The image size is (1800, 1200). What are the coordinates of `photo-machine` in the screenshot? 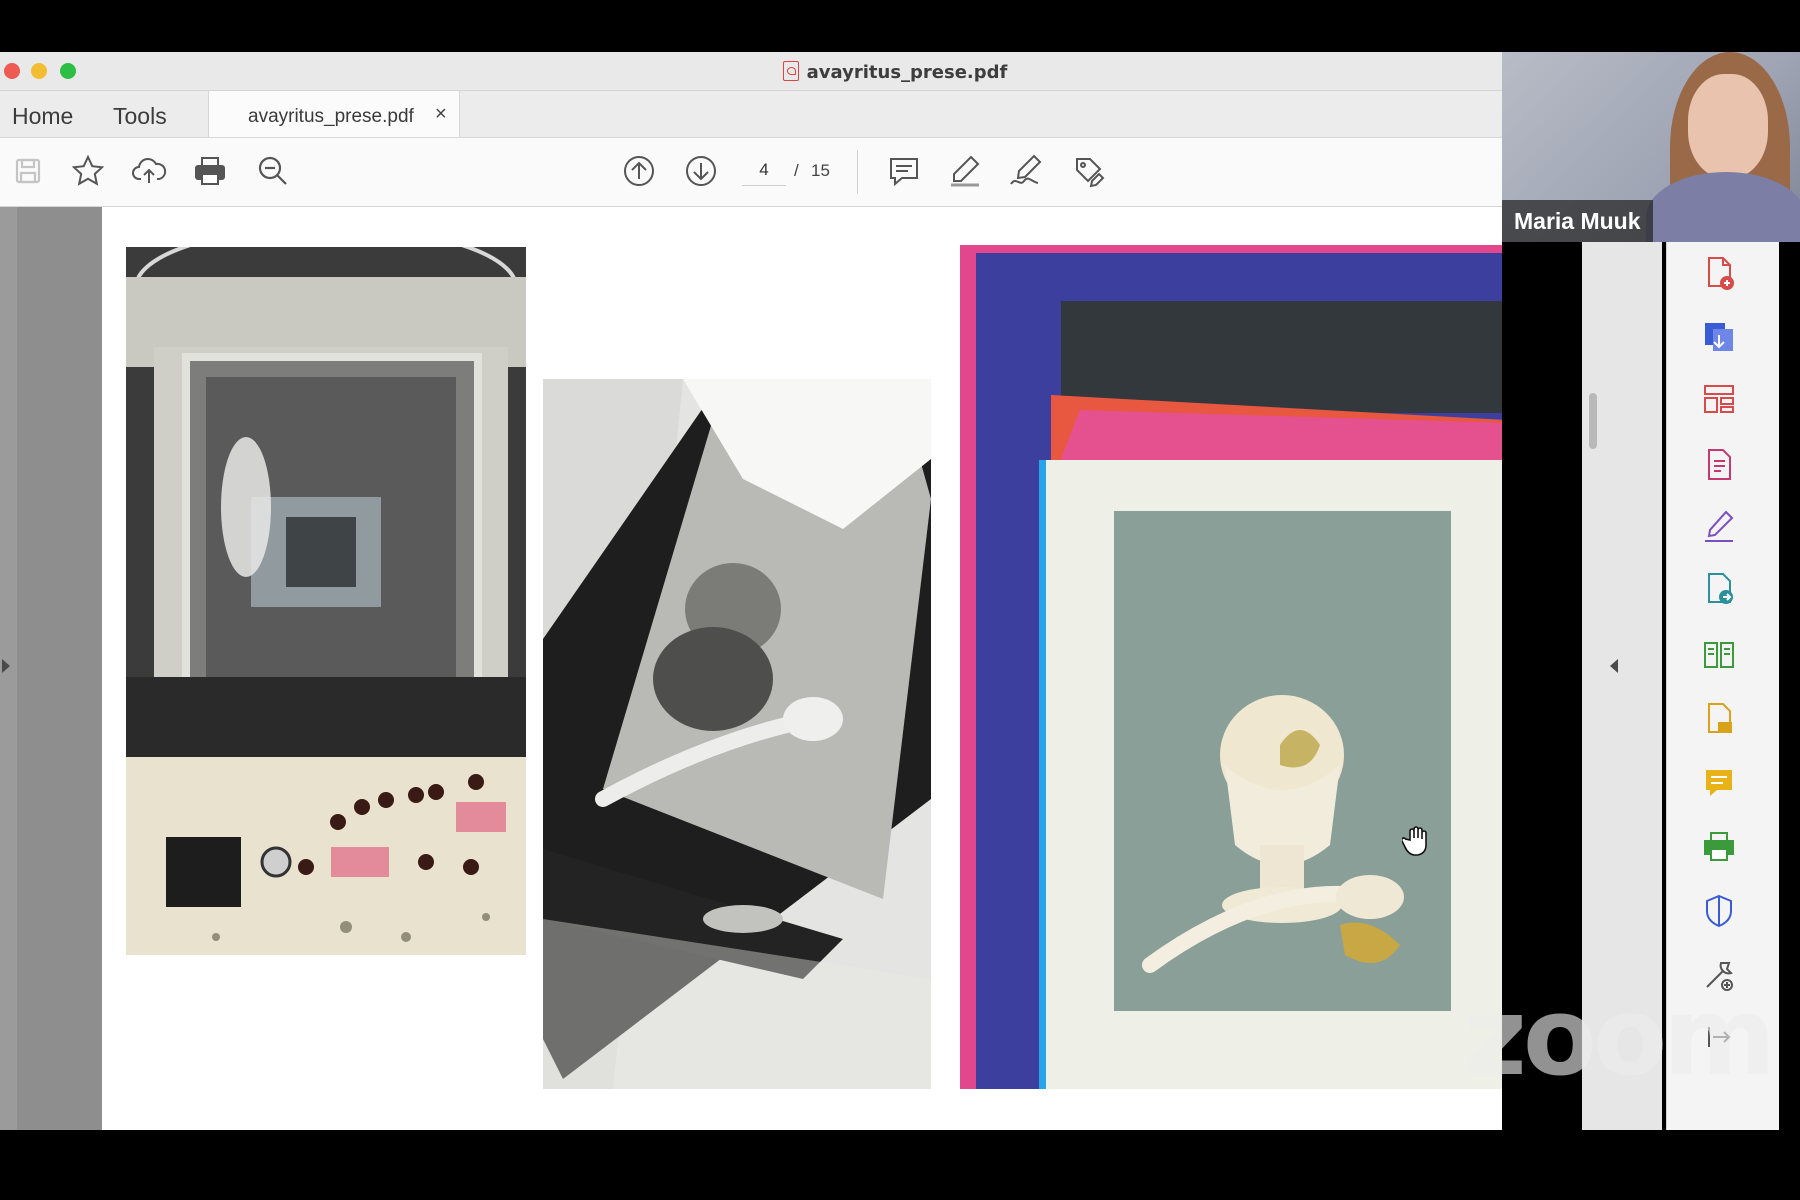 It's located at (326, 601).